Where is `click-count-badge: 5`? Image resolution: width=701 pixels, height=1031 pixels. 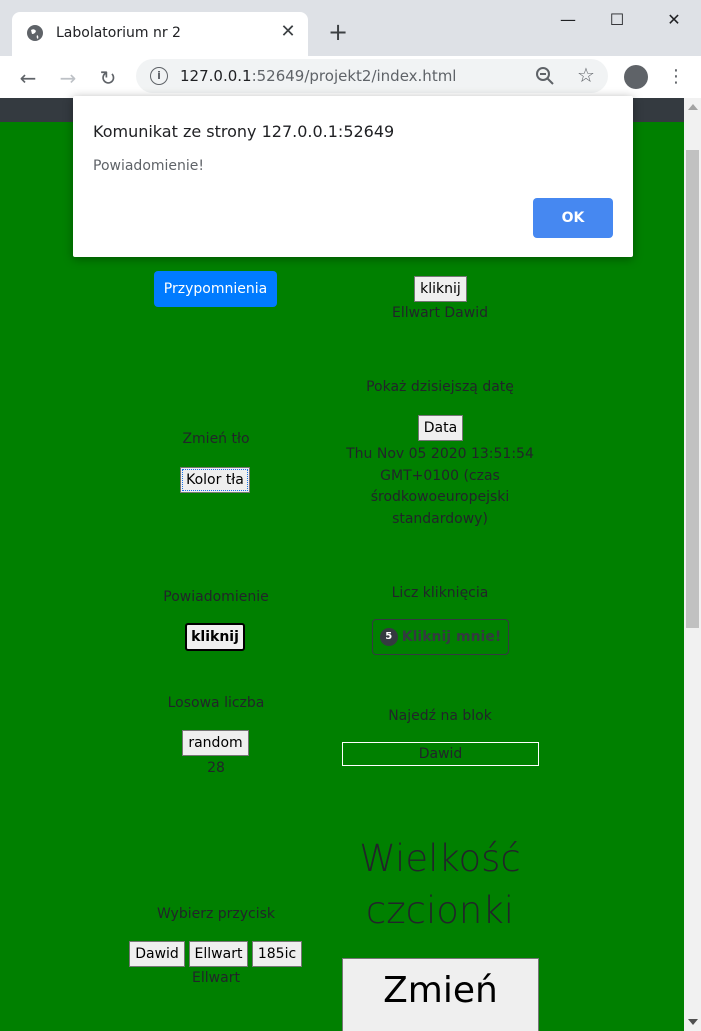 click-count-badge: 5 is located at coordinates (388, 637).